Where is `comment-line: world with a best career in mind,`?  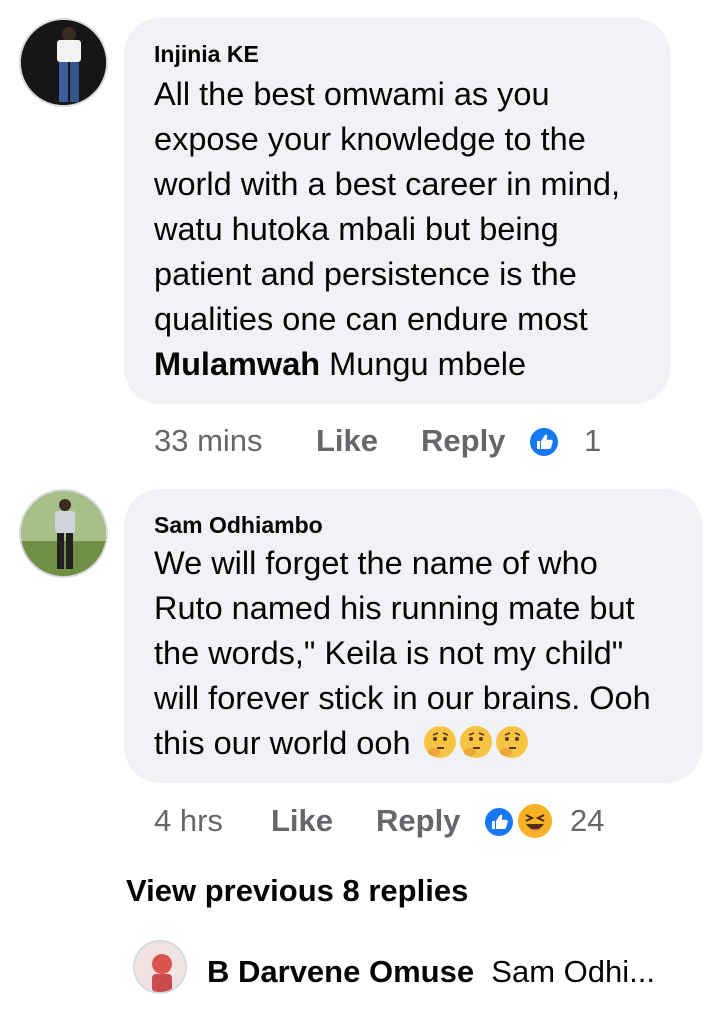 comment-line: world with a best career in mind, is located at coordinates (387, 184).